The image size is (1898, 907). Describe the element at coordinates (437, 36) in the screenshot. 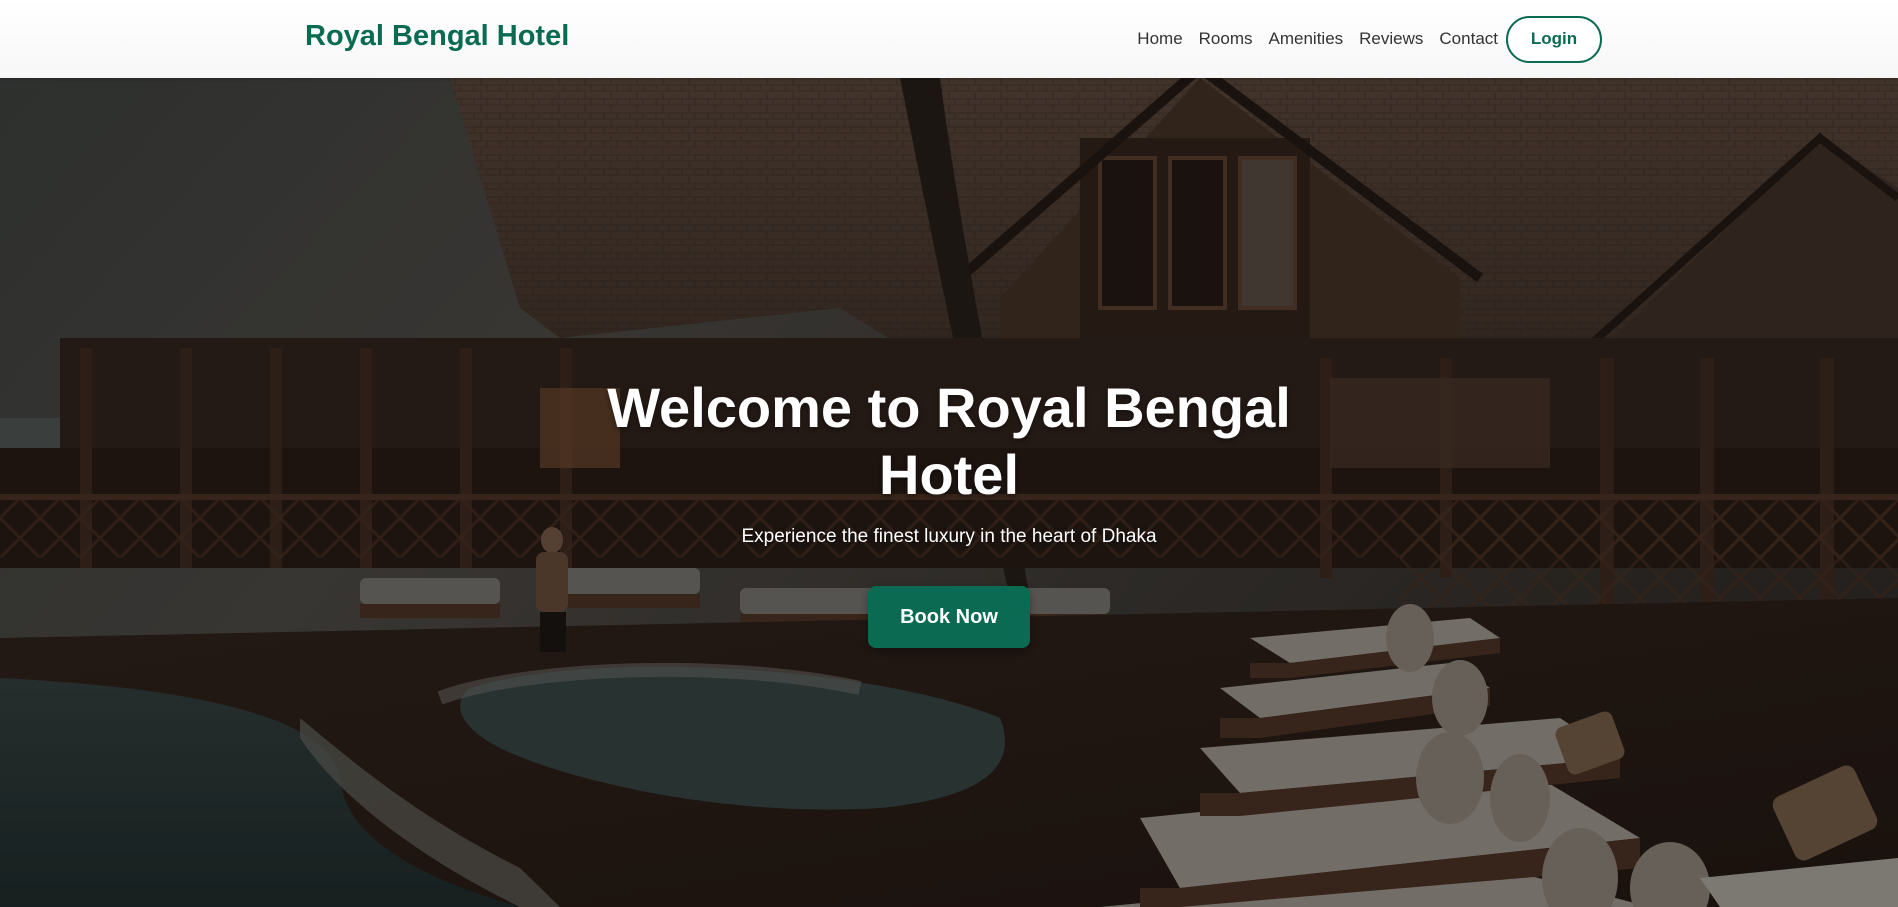

I see `brand-logo: Royal Bengal Hotel` at that location.